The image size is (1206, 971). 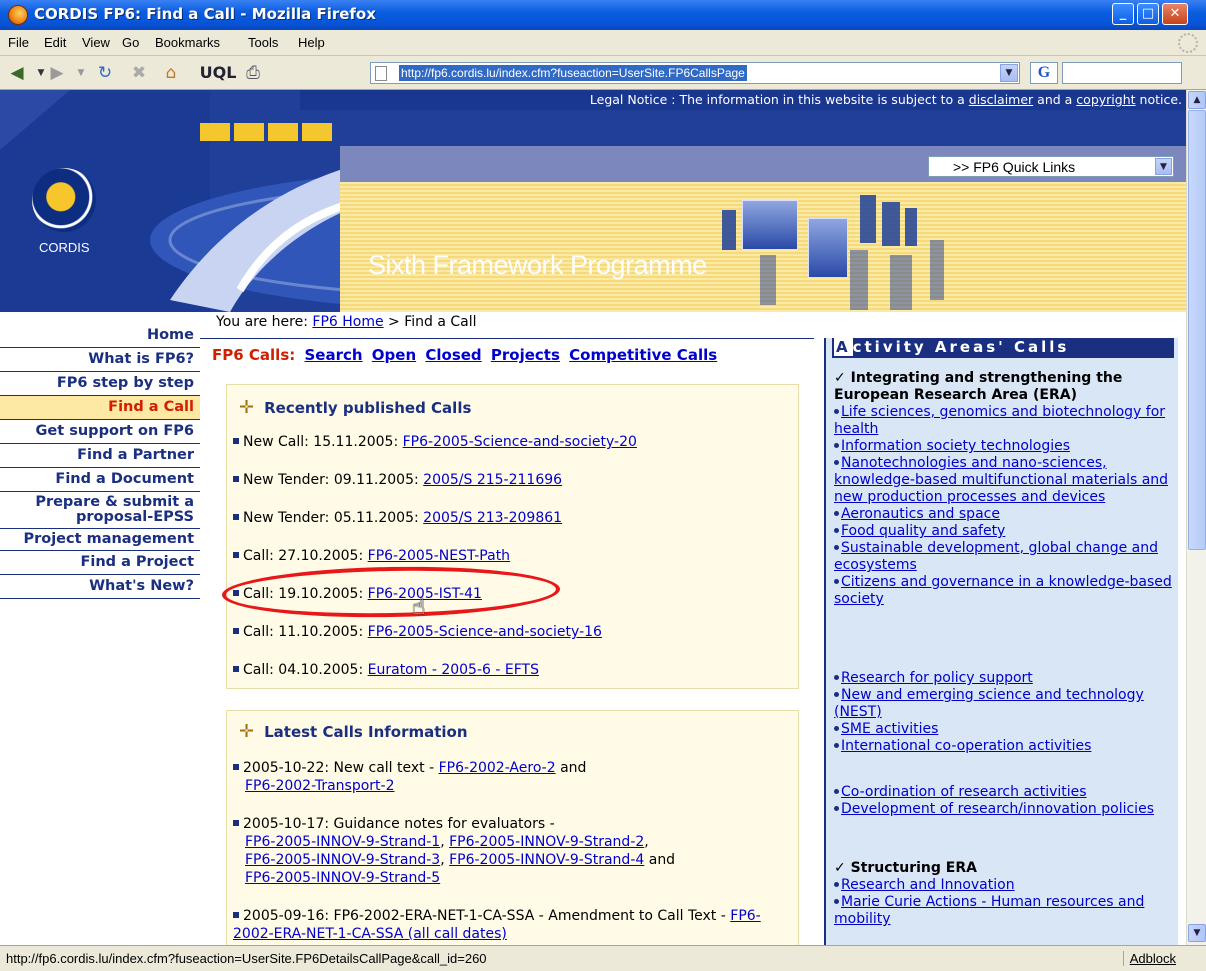 I want to click on nav-item: Home, so click(x=100, y=336).